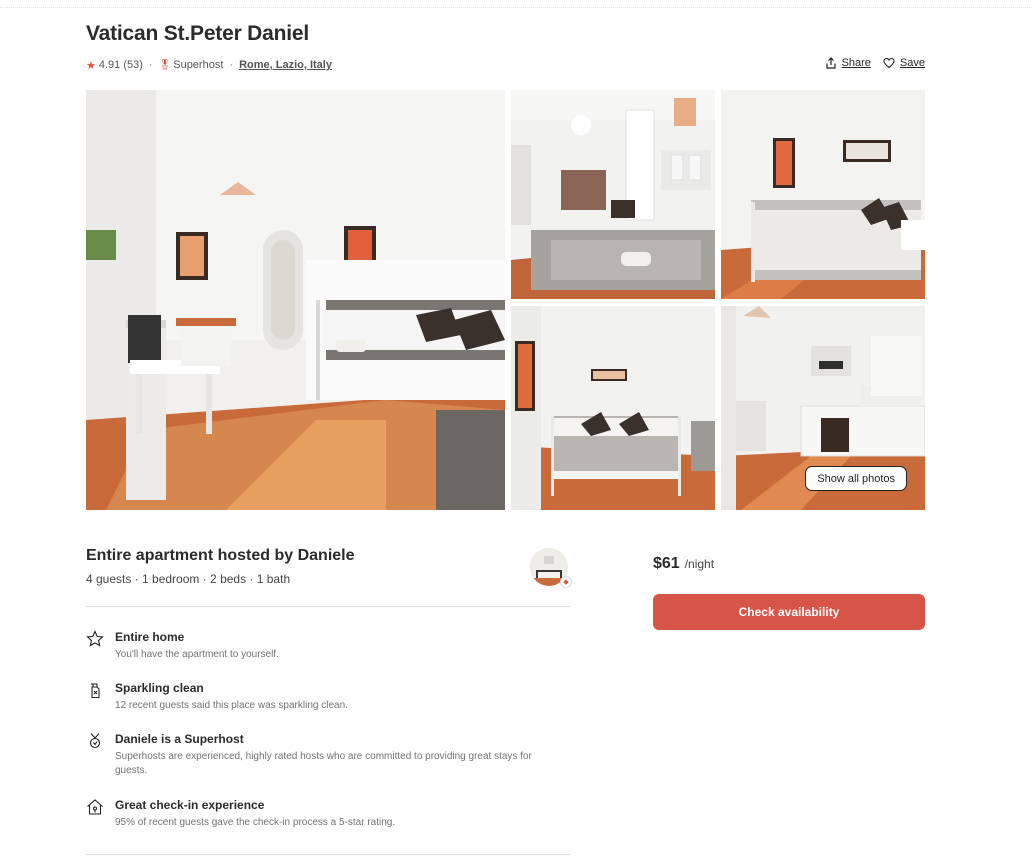  What do you see at coordinates (285, 65) in the screenshot?
I see `location-link: Rome, Lazio, Italy` at bounding box center [285, 65].